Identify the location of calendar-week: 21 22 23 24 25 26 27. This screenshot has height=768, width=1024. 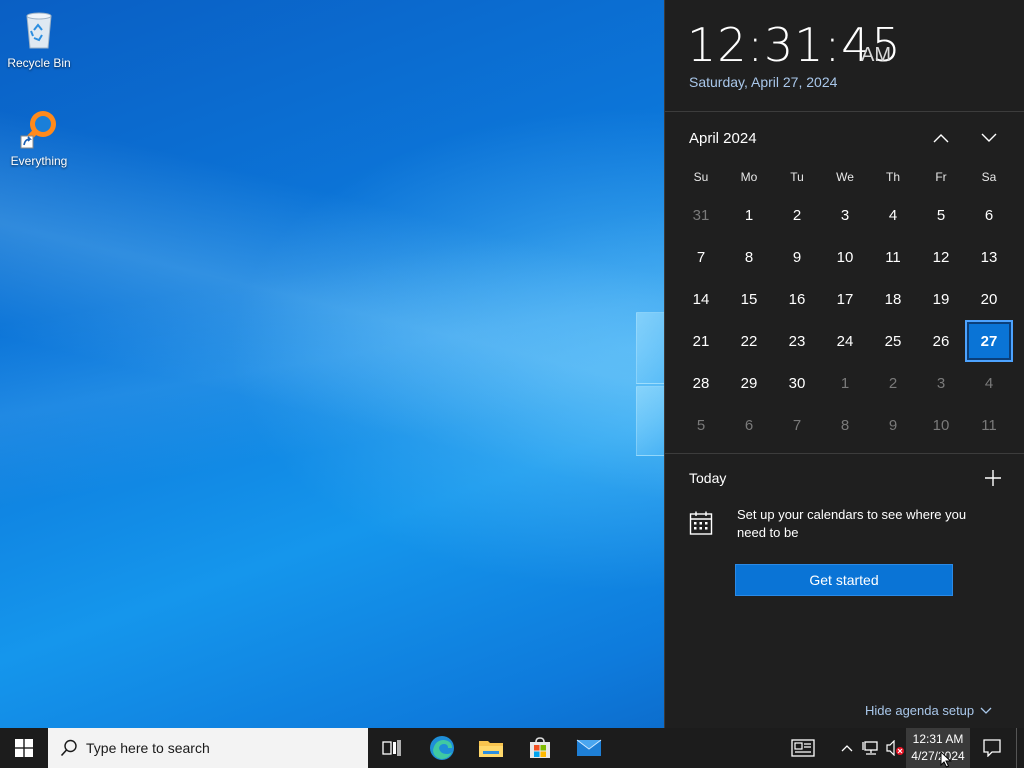
(845, 341).